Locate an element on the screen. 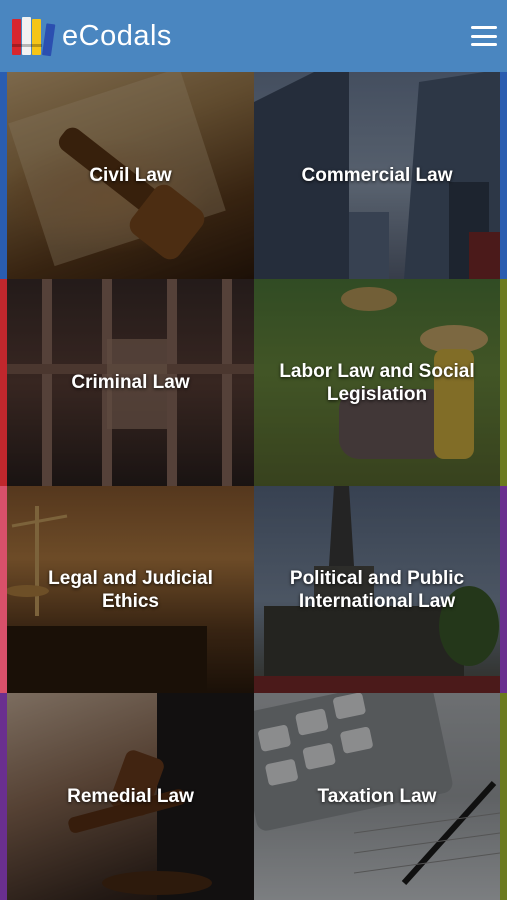 The height and width of the screenshot is (900, 507). tile-label: Civil Law is located at coordinates (130, 175).